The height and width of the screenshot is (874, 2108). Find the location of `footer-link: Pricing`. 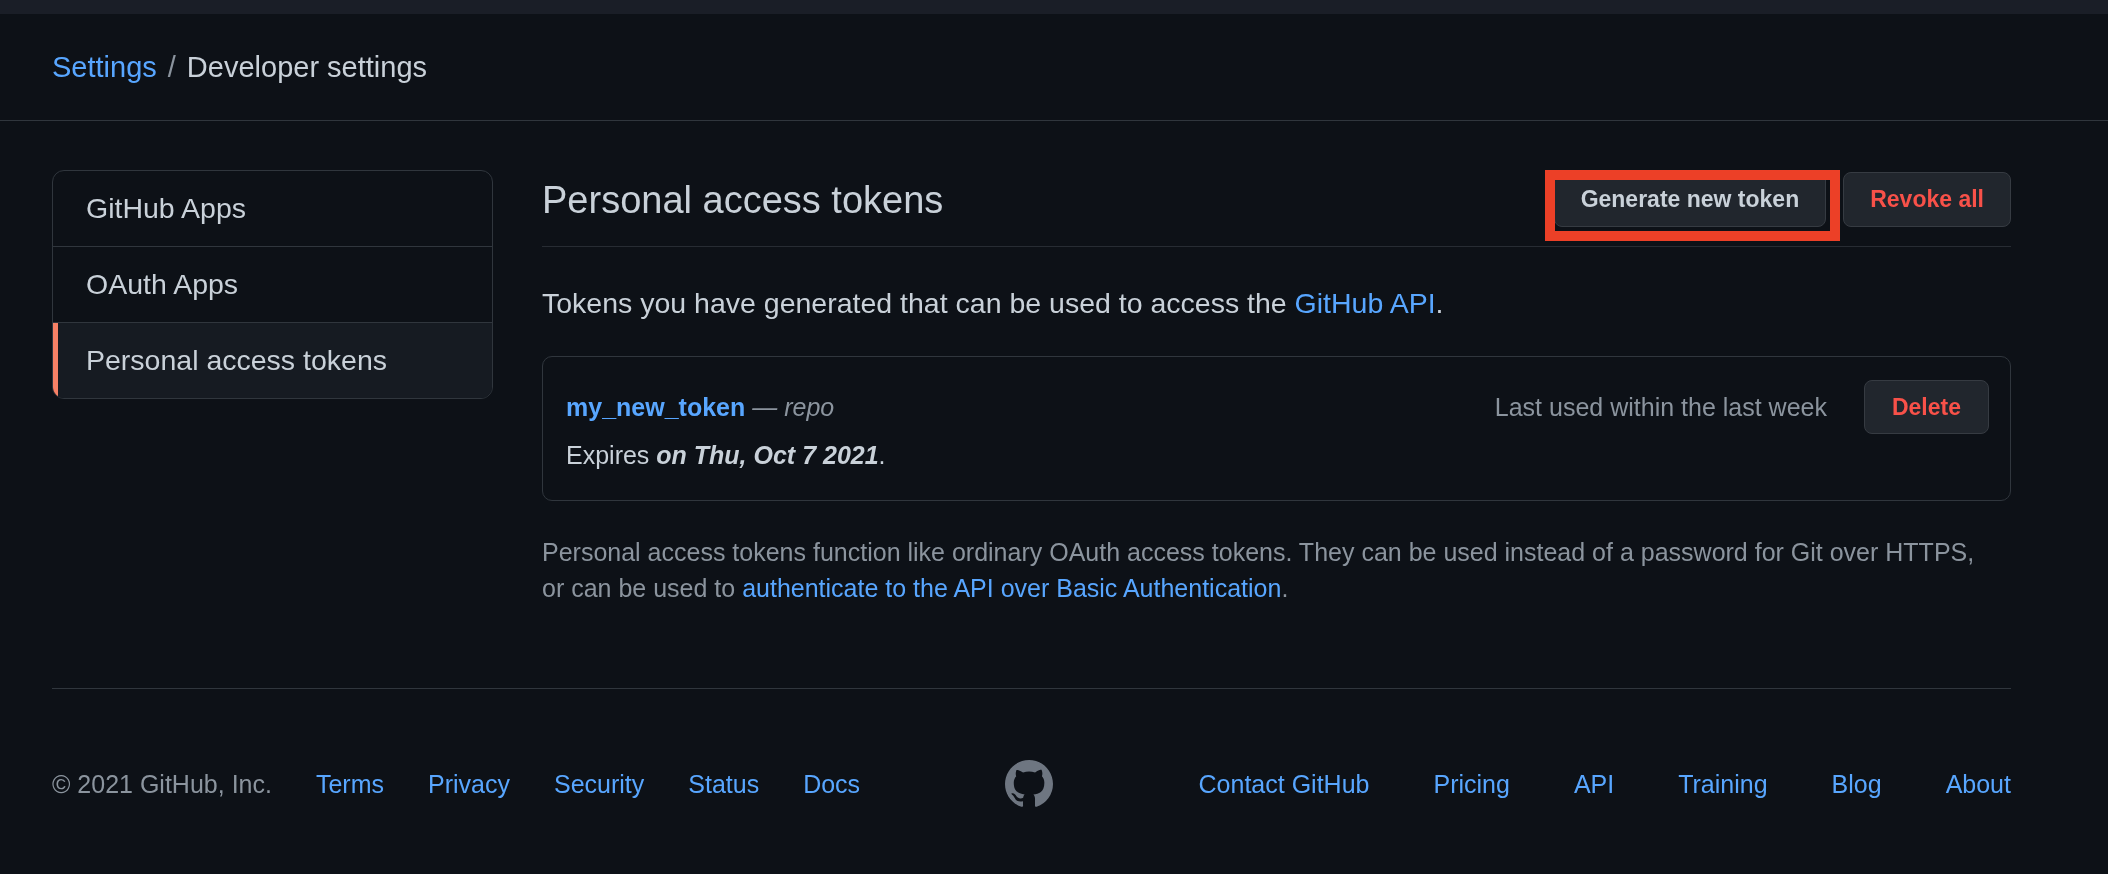

footer-link: Pricing is located at coordinates (1471, 784).